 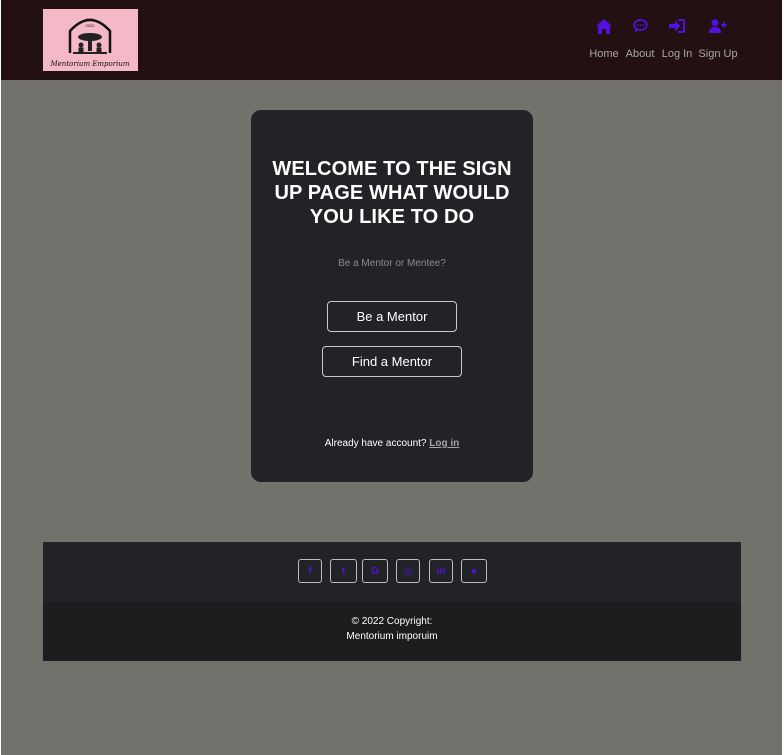 I want to click on signup-subtitle: Be a Mentor or Mentee?, so click(x=392, y=263).